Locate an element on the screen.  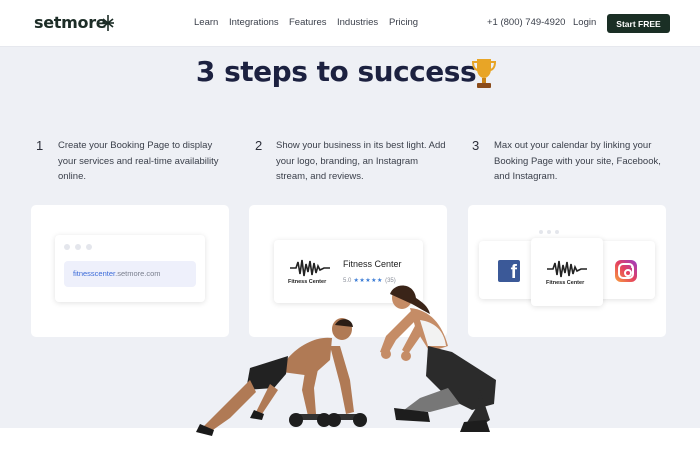
booking-url-bar: fitnesscenter.setmore.com is located at coordinates (130, 274).